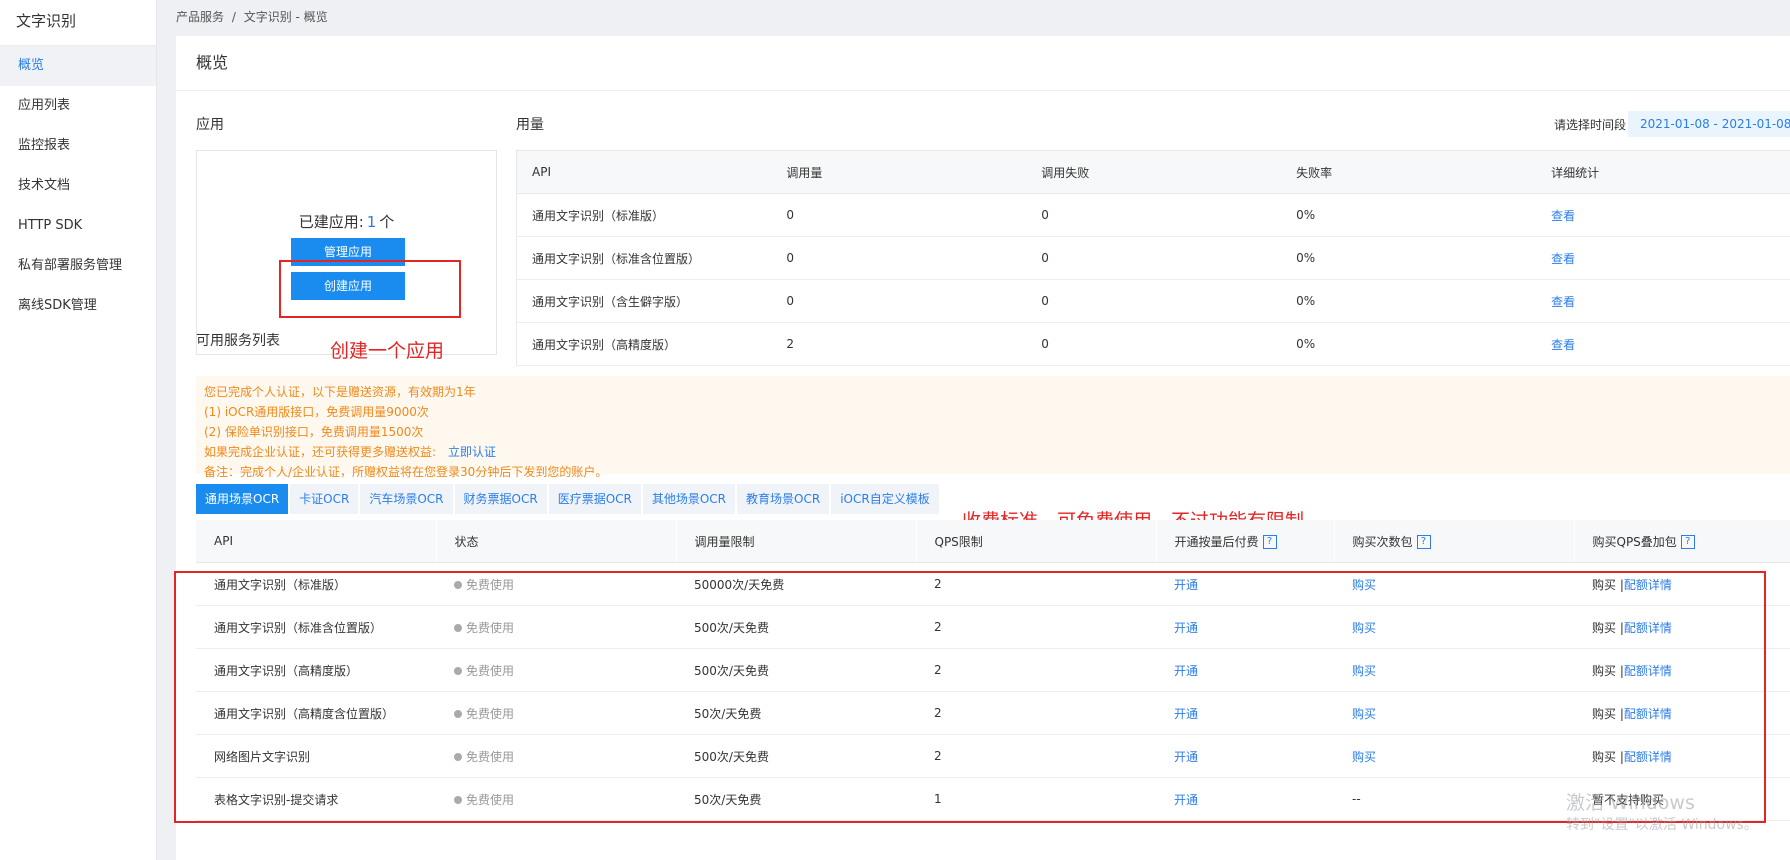  What do you see at coordinates (555, 541) in the screenshot?
I see `svc-col-status: 状态` at bounding box center [555, 541].